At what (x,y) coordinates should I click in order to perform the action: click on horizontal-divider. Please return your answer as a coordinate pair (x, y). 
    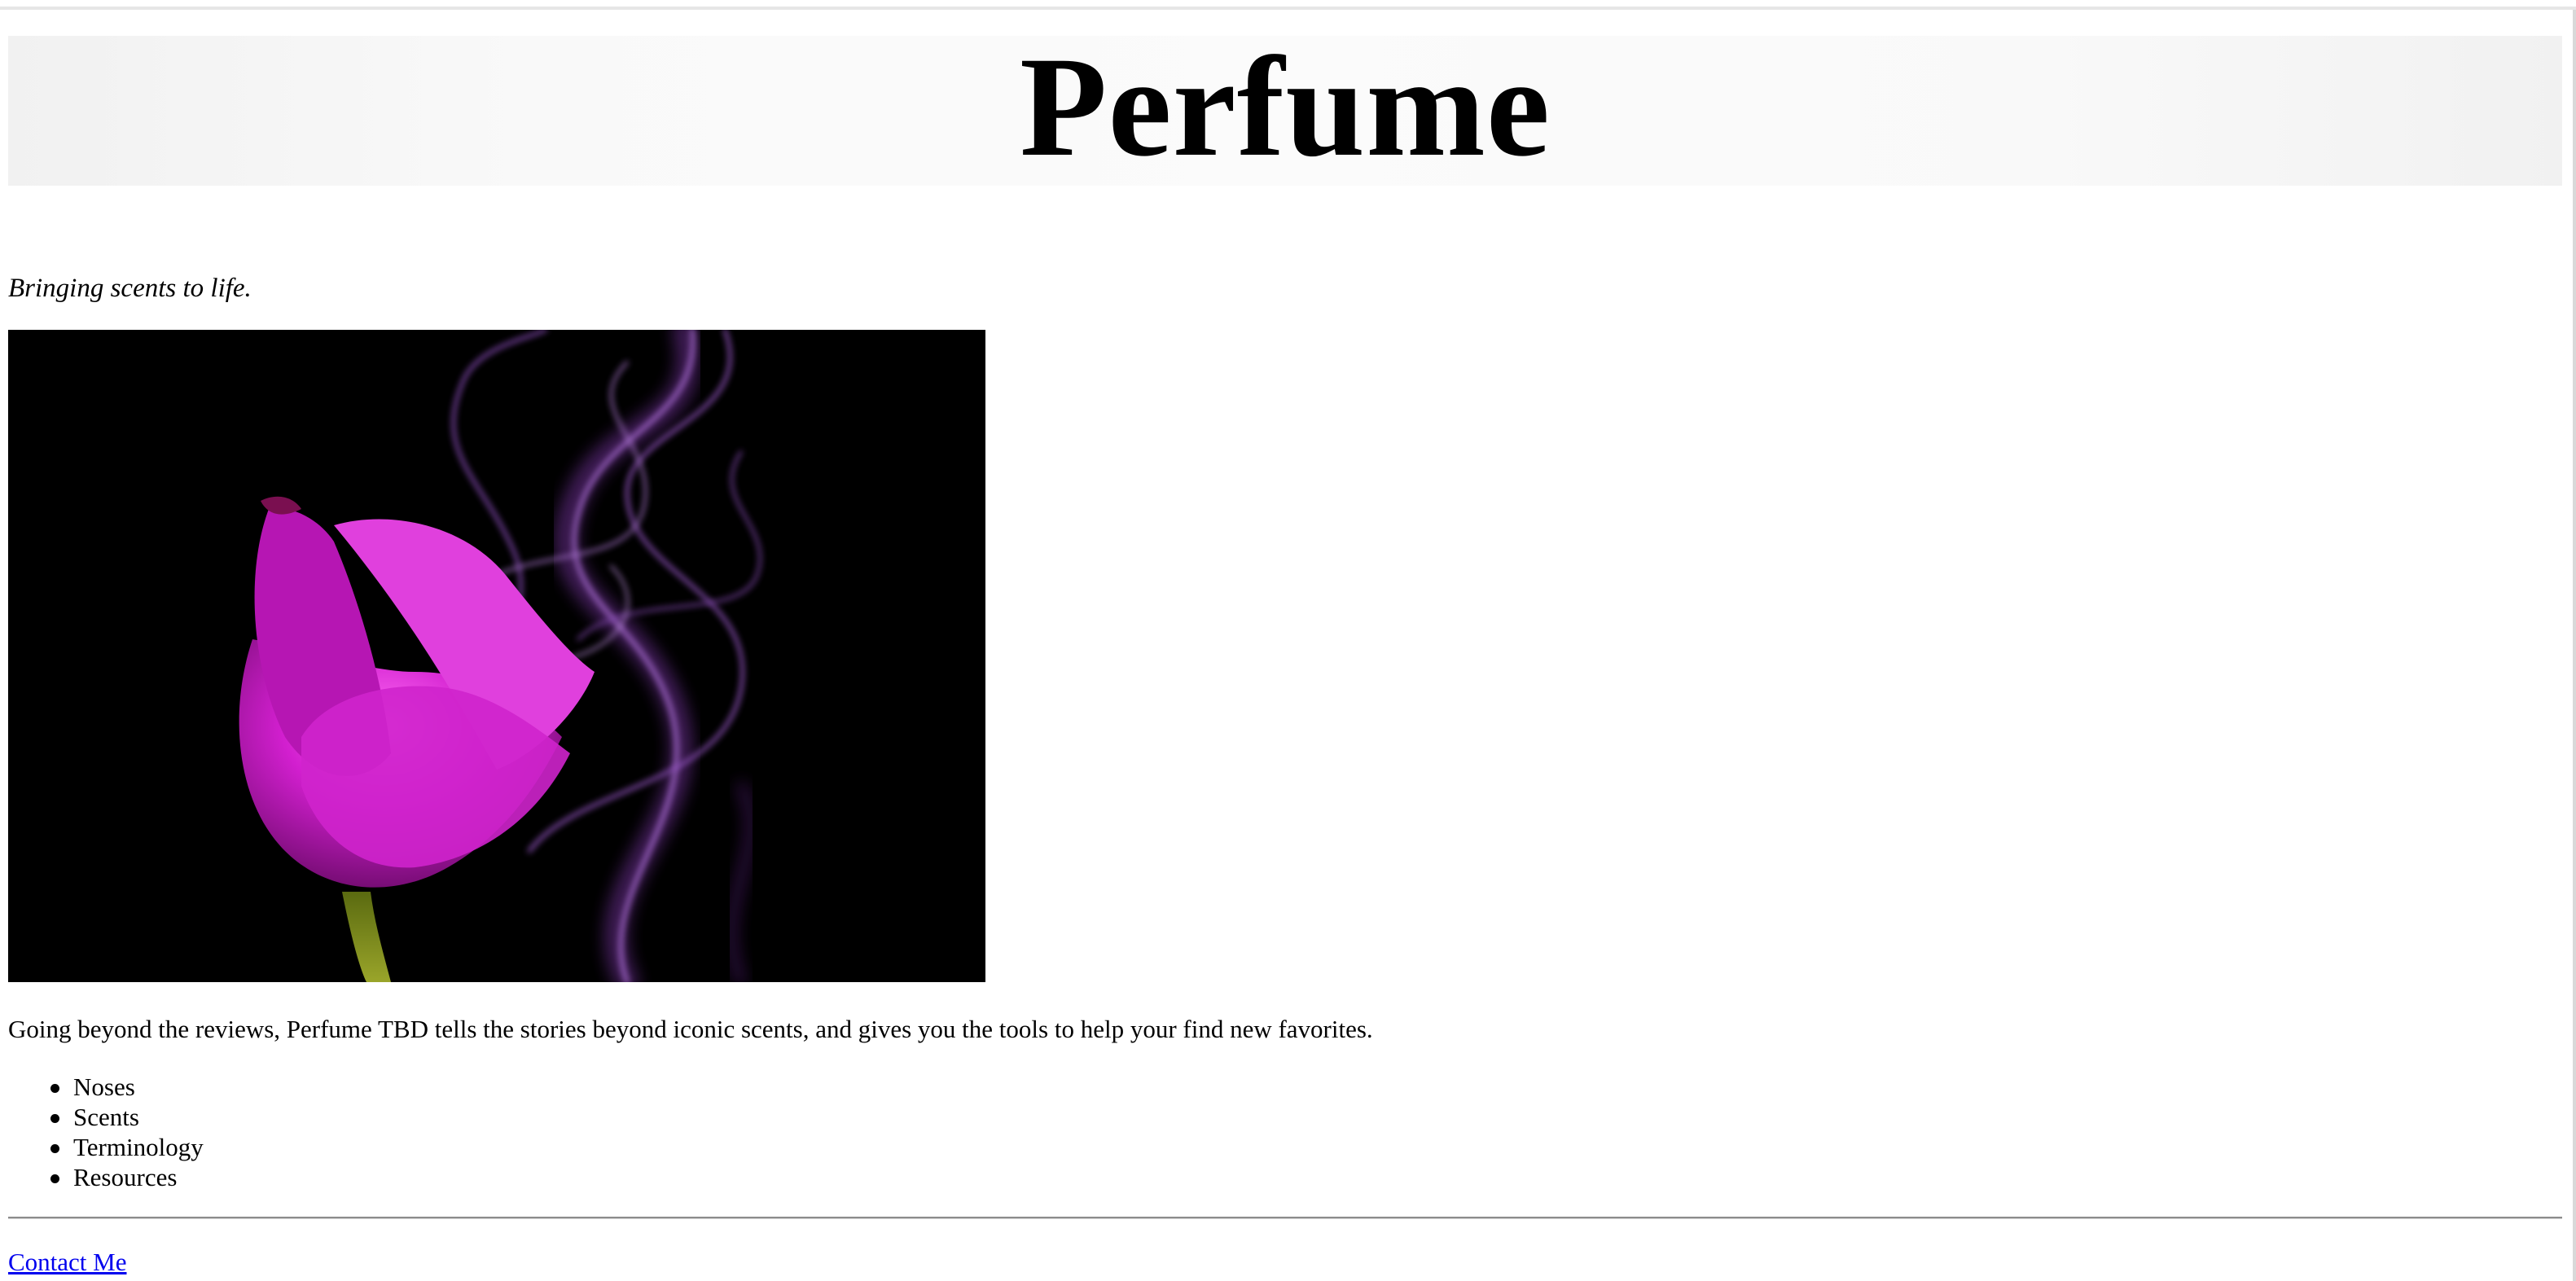
    Looking at the image, I should click on (1285, 1218).